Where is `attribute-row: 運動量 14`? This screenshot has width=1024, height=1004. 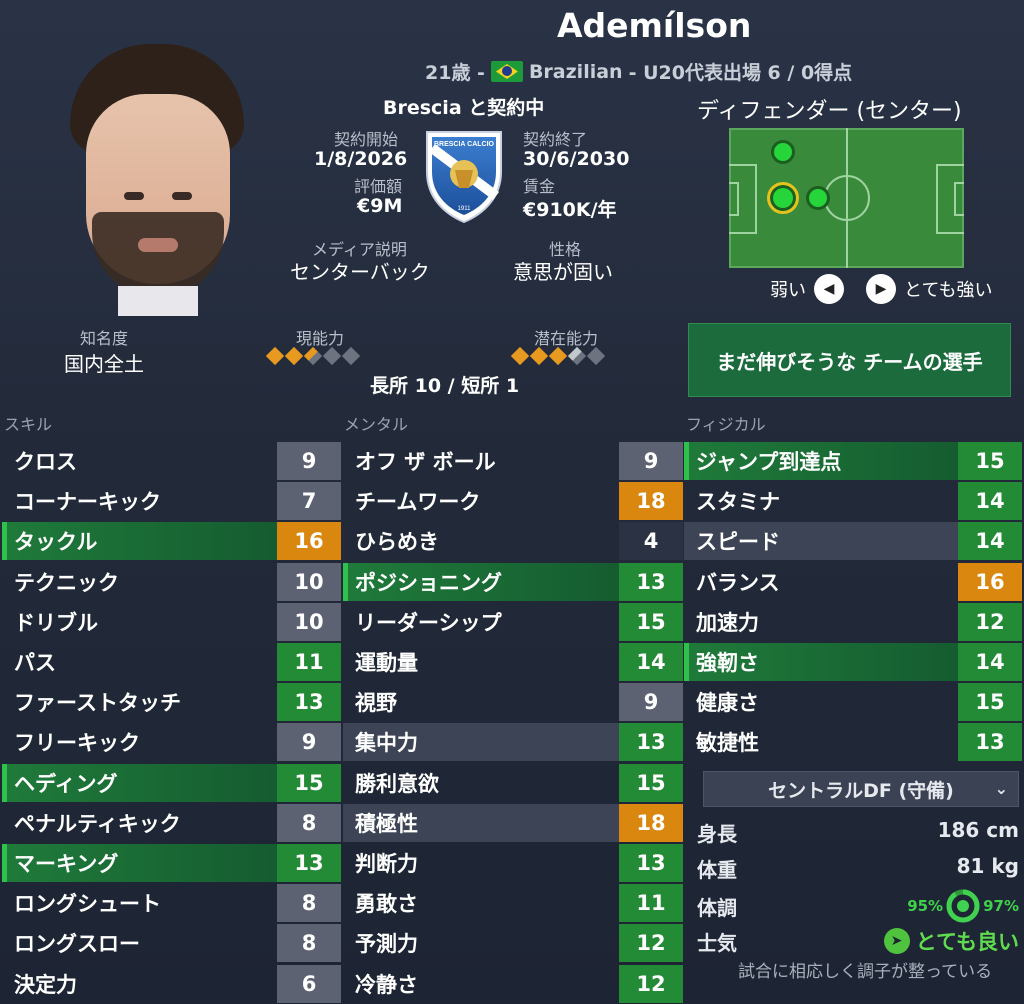
attribute-row: 運動量 14 is located at coordinates (513, 662).